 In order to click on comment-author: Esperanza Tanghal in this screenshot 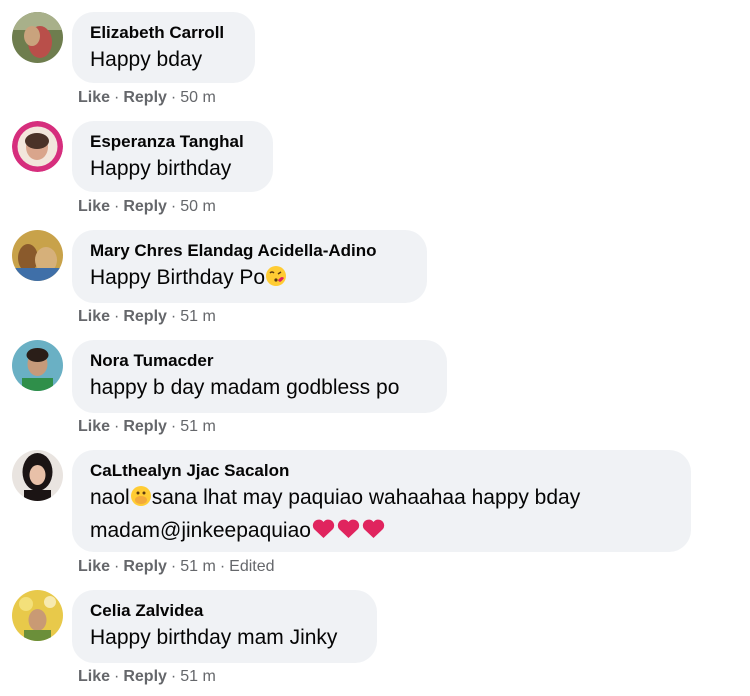, I will do `click(172, 141)`.